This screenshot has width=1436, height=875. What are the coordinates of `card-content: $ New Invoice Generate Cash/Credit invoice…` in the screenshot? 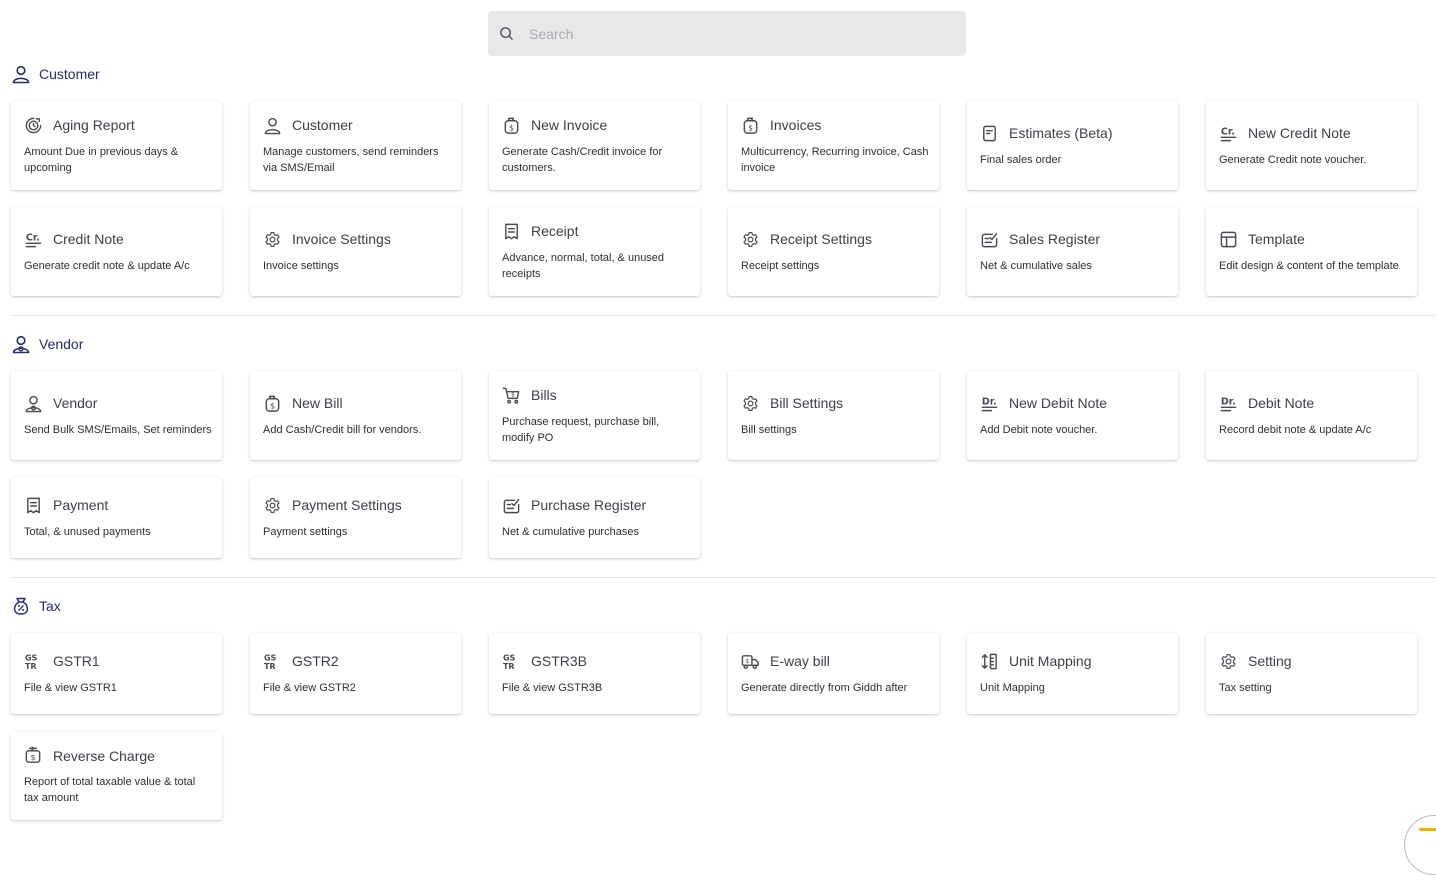 It's located at (596, 145).